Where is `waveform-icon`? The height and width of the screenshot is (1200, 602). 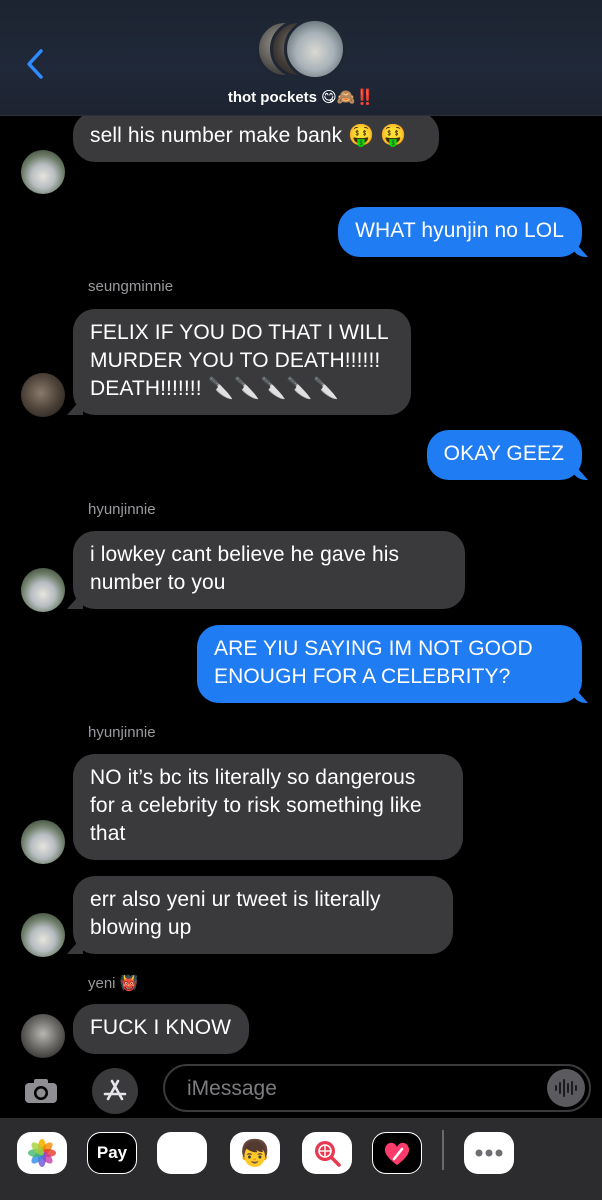 waveform-icon is located at coordinates (566, 1088).